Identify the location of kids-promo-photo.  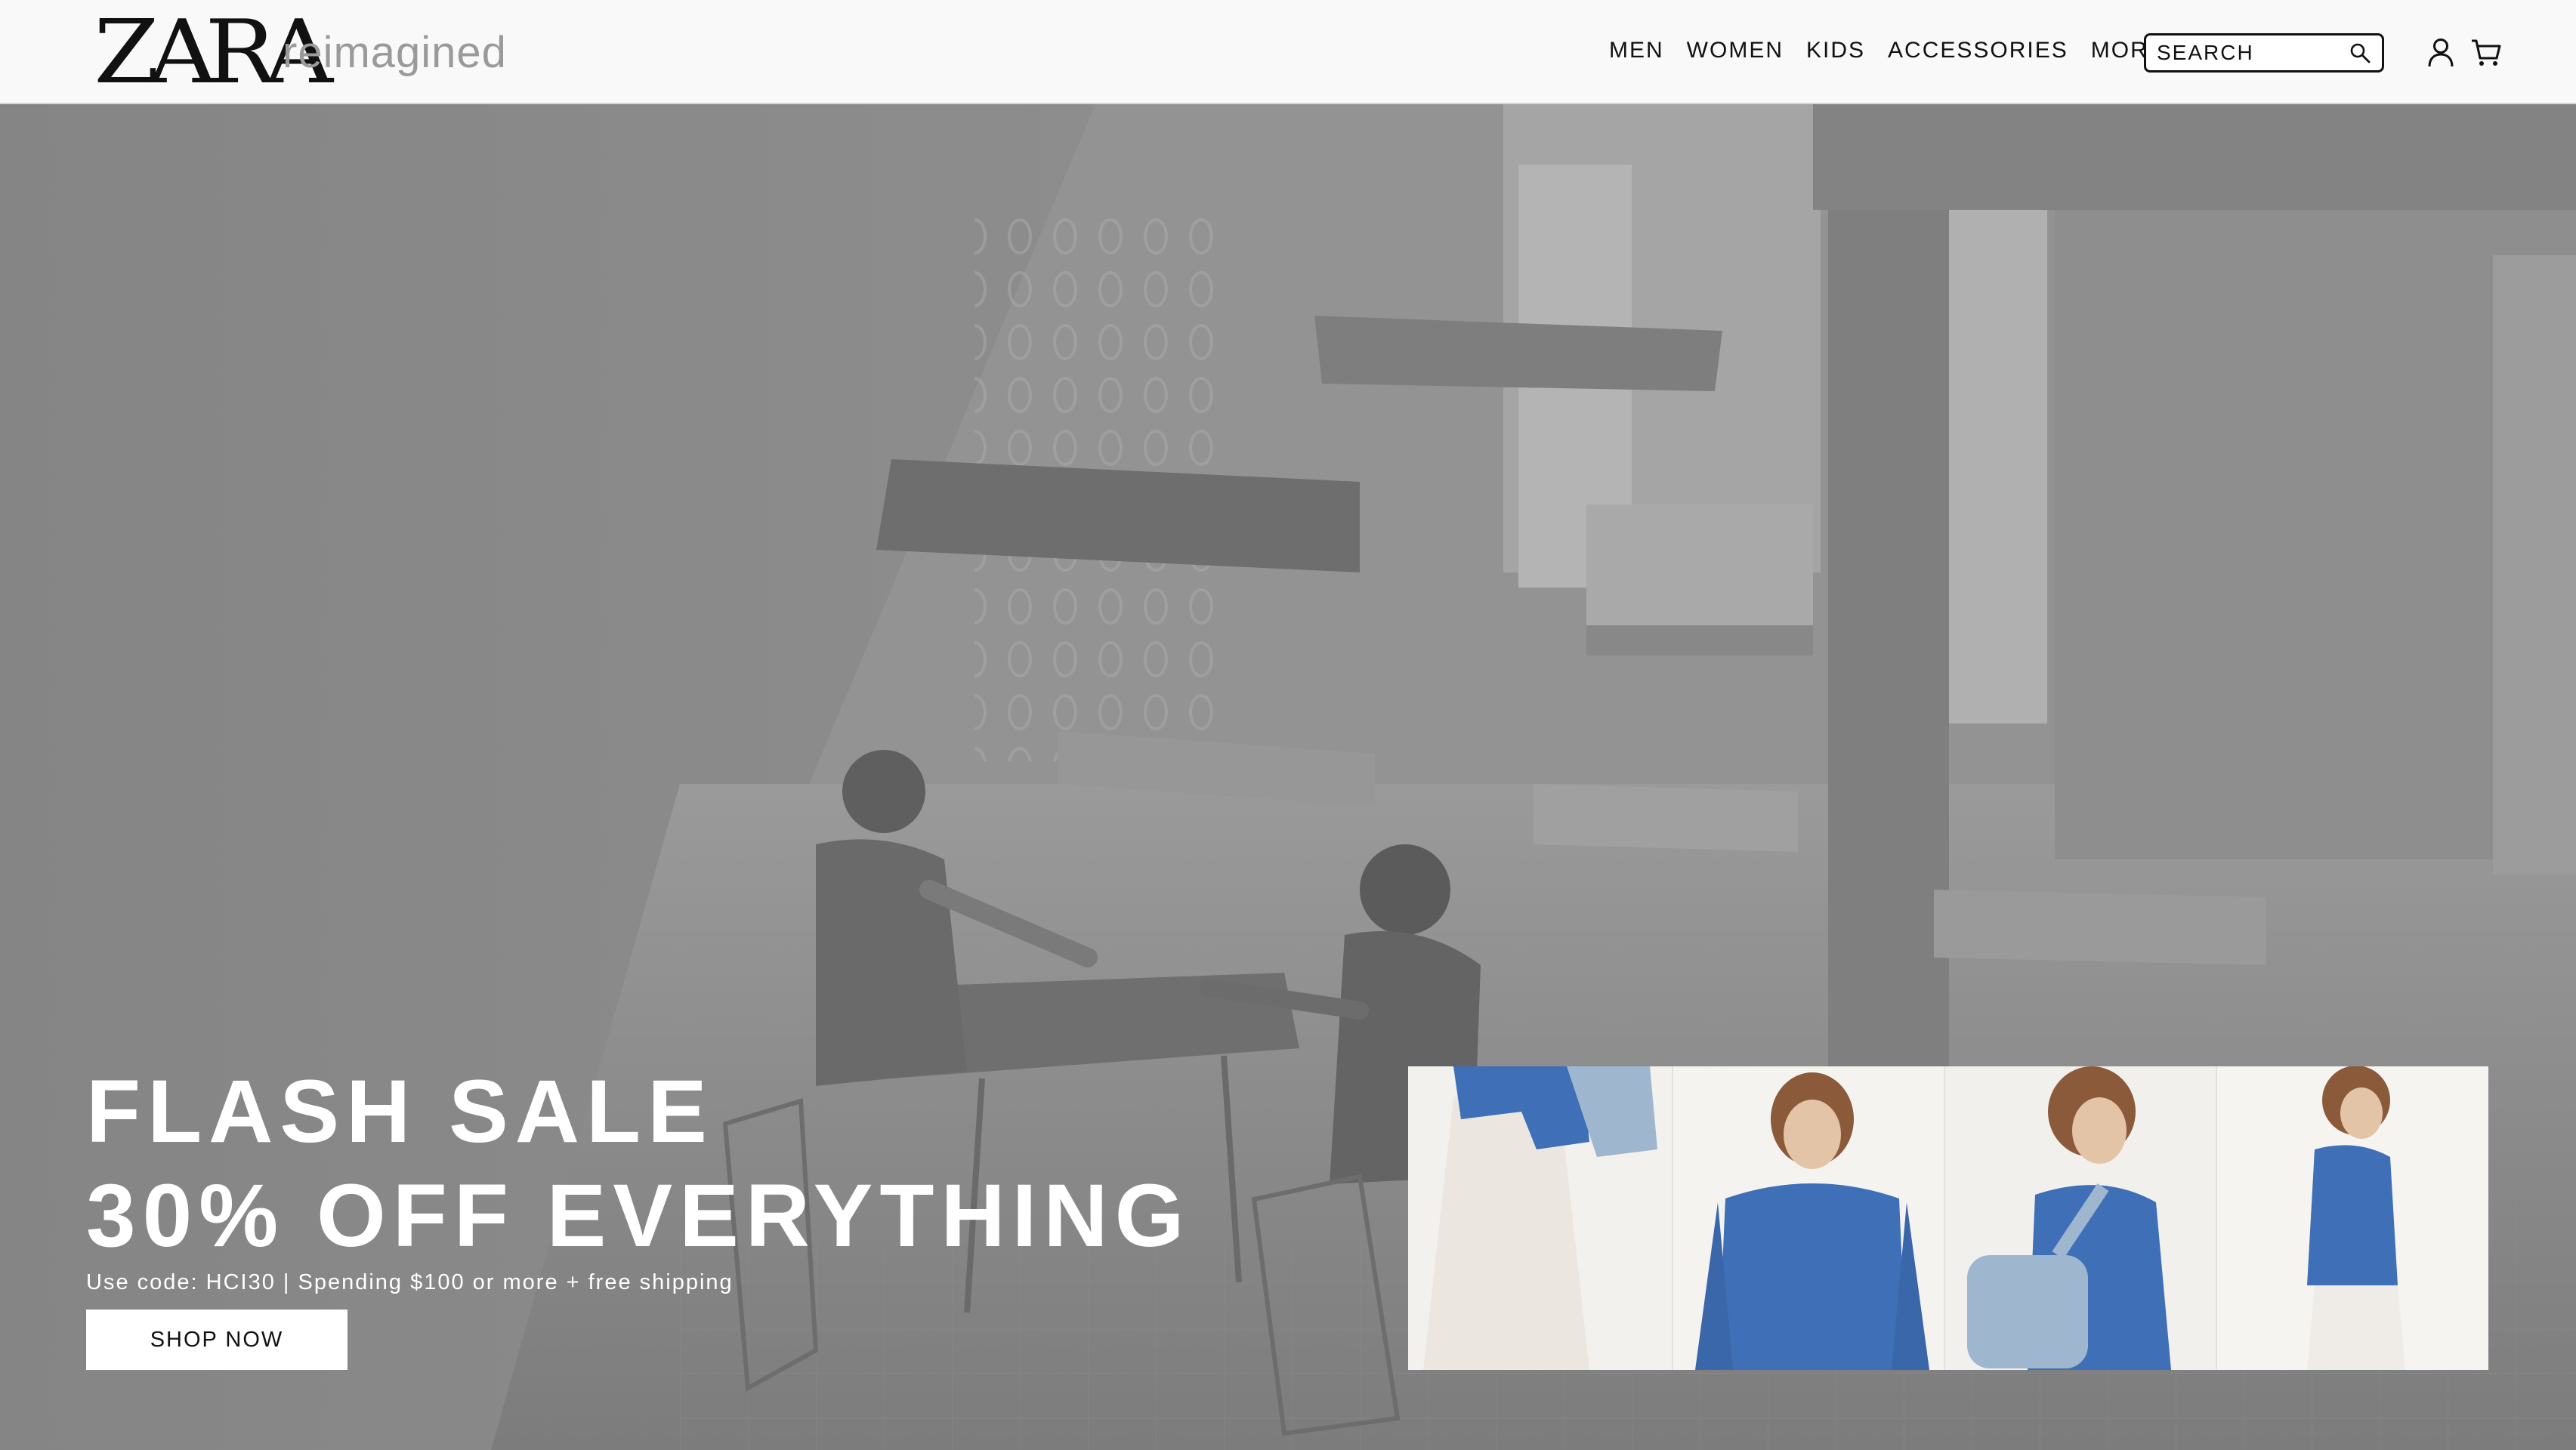
(1948, 1218).